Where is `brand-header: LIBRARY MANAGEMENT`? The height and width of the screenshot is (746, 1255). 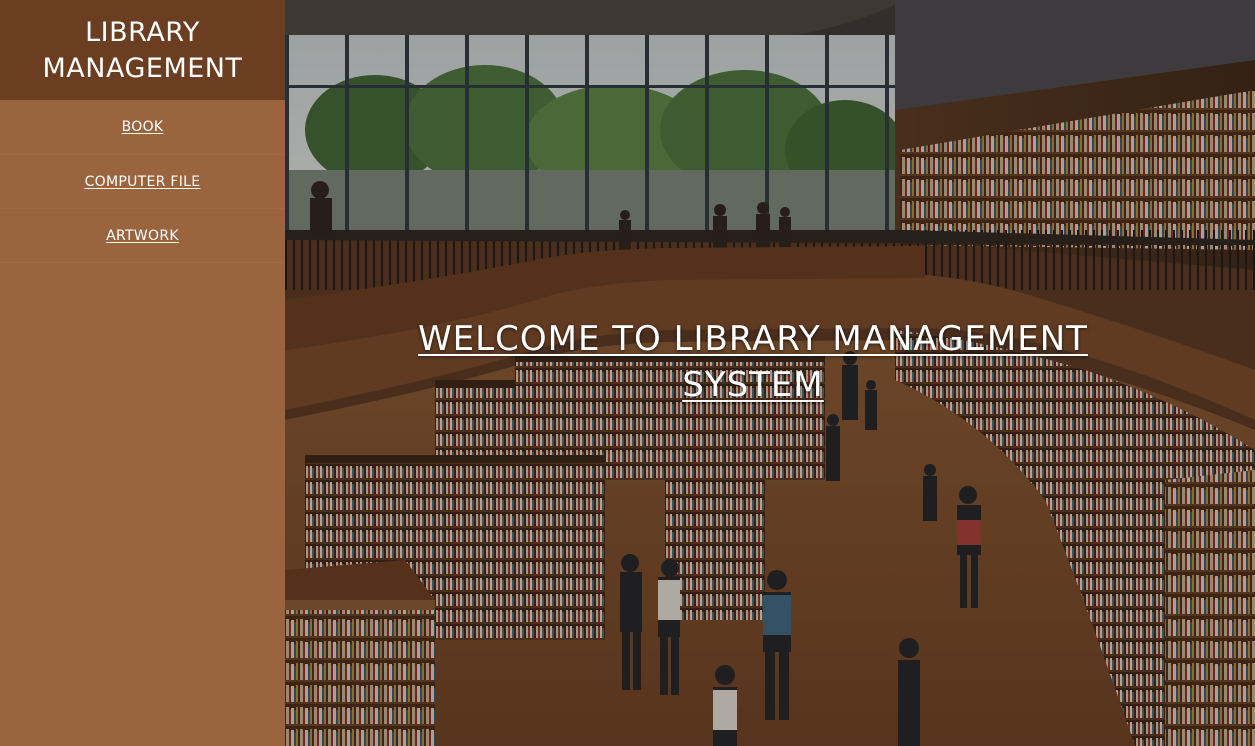
brand-header: LIBRARY MANAGEMENT is located at coordinates (142, 50).